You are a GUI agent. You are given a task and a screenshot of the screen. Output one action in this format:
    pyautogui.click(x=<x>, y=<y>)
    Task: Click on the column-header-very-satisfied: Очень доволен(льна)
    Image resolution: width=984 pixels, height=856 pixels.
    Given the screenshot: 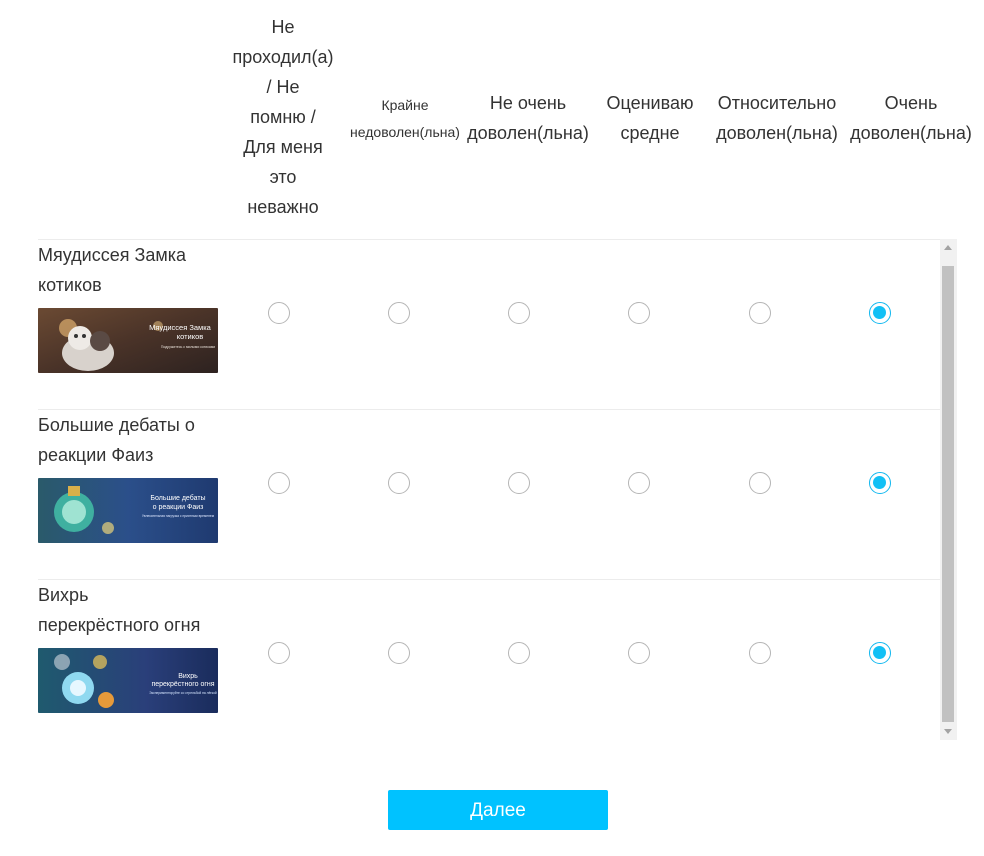 What is the action you would take?
    pyautogui.click(x=911, y=118)
    